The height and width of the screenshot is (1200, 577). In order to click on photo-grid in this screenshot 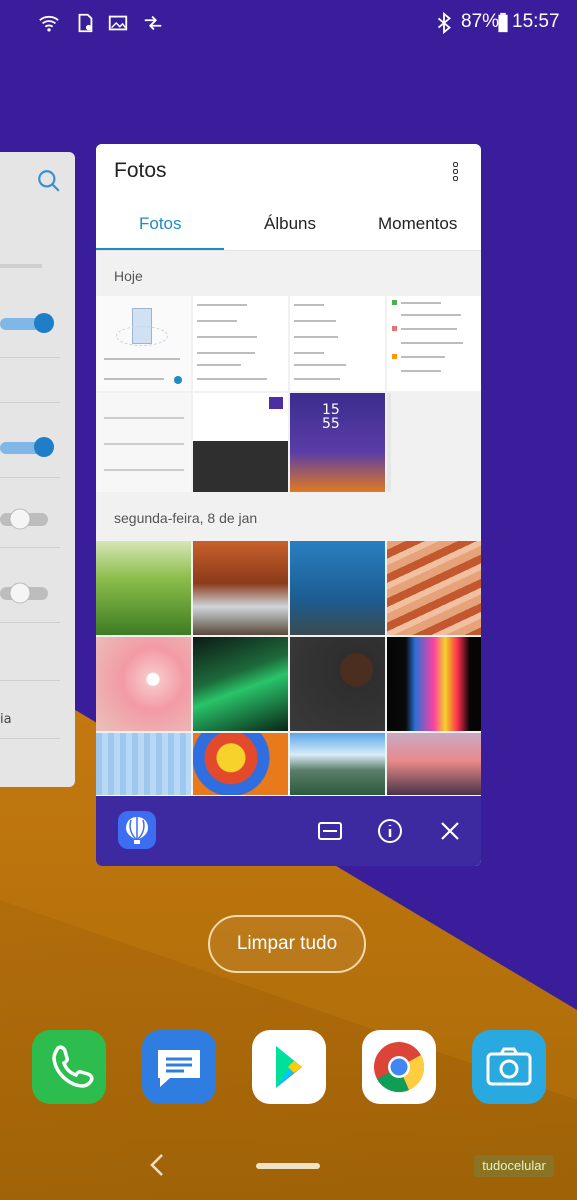, I will do `click(288, 668)`.